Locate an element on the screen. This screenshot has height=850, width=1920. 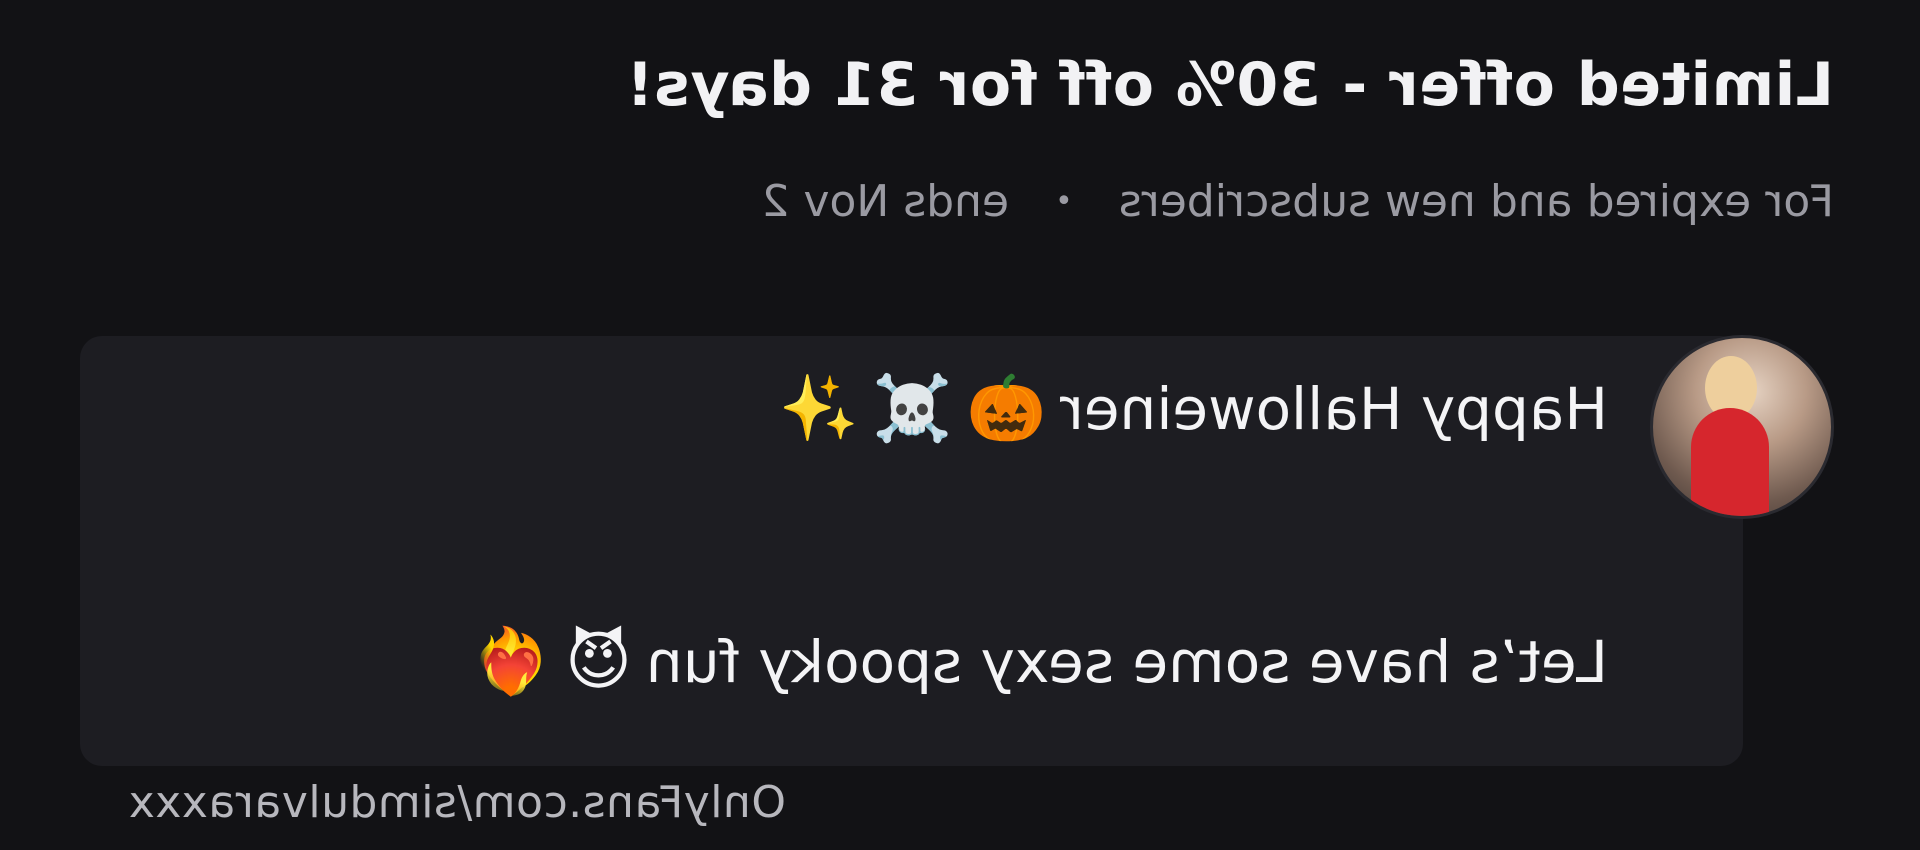
avatar is located at coordinates (1742, 427).